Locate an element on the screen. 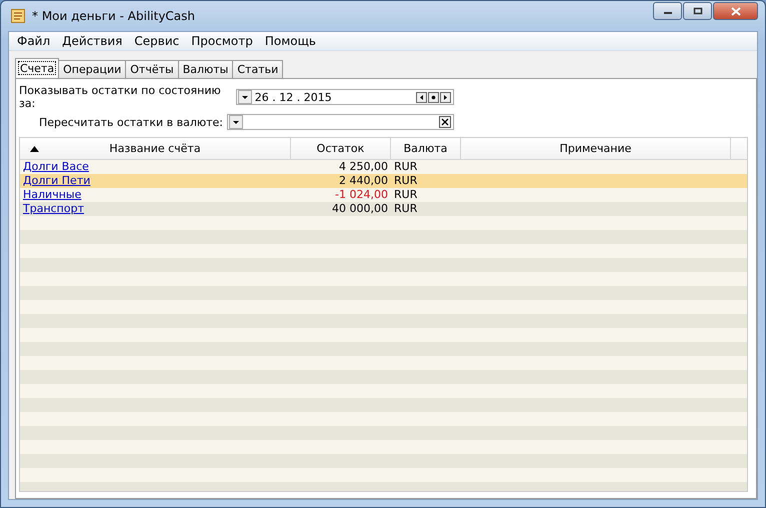 The width and height of the screenshot is (766, 508). date-label: Показывать остатки по состоянию за: is located at coordinates (120, 97).